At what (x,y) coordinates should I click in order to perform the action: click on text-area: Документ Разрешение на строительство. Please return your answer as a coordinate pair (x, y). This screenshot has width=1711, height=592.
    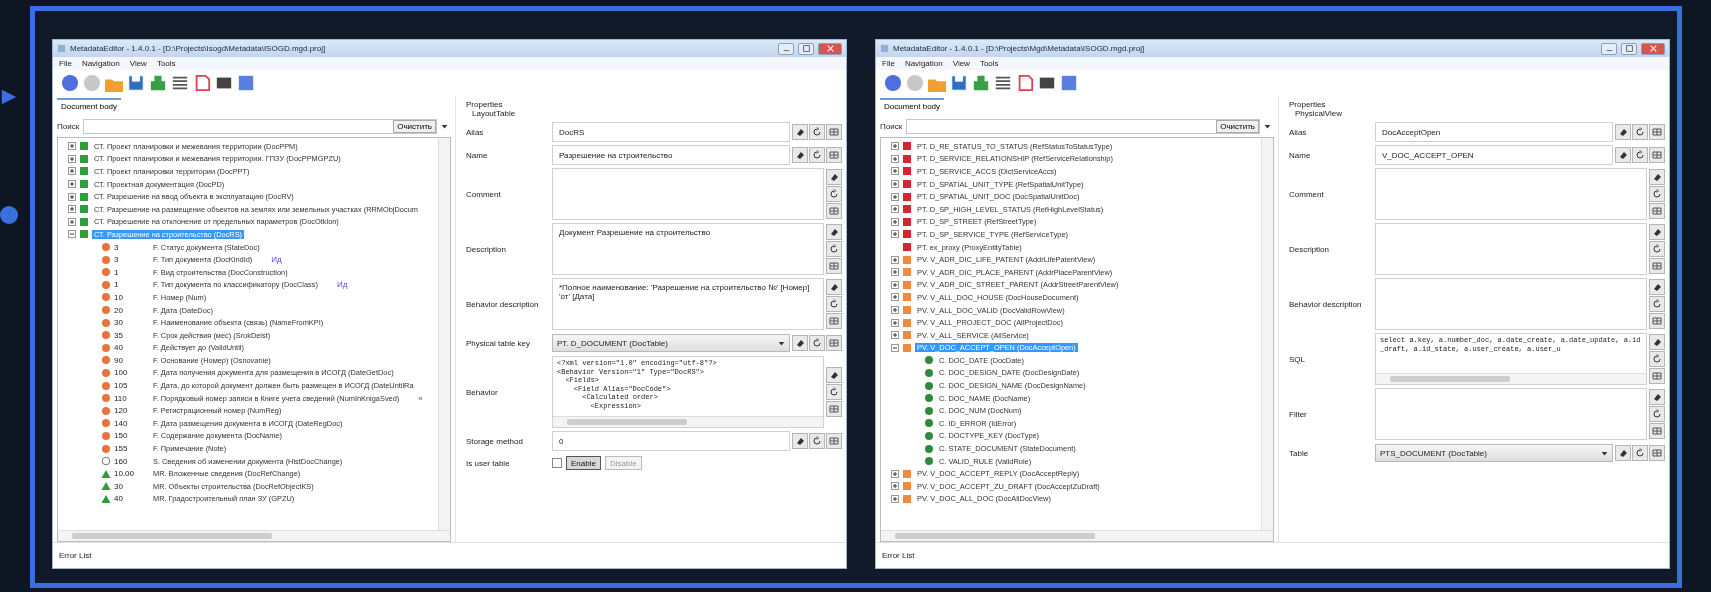
    Looking at the image, I should click on (688, 249).